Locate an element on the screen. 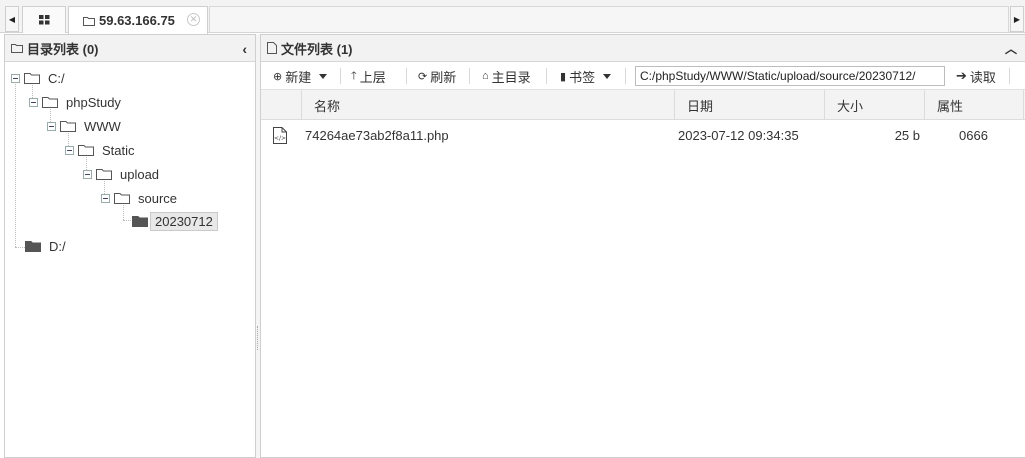 This screenshot has width=1025, height=458. tab-scroll-right-button: ▶ is located at coordinates (1017, 19).